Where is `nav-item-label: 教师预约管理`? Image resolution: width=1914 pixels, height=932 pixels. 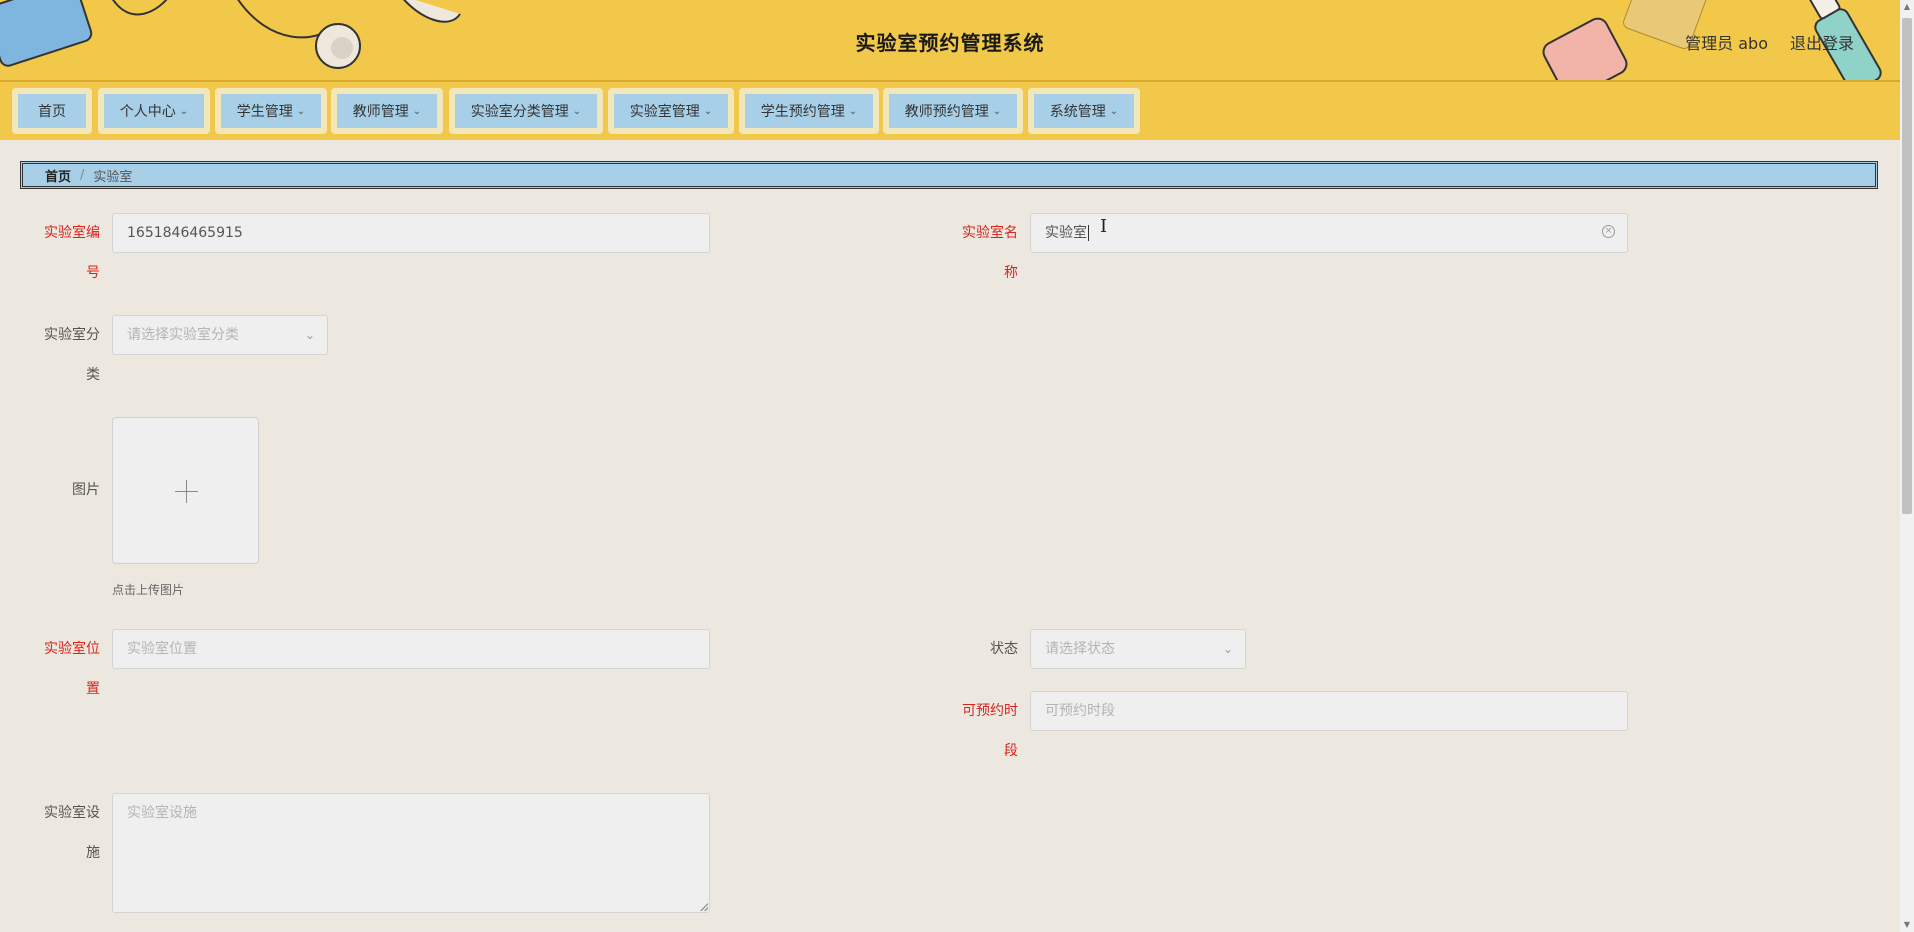
nav-item-label: 教师预约管理 is located at coordinates (946, 112).